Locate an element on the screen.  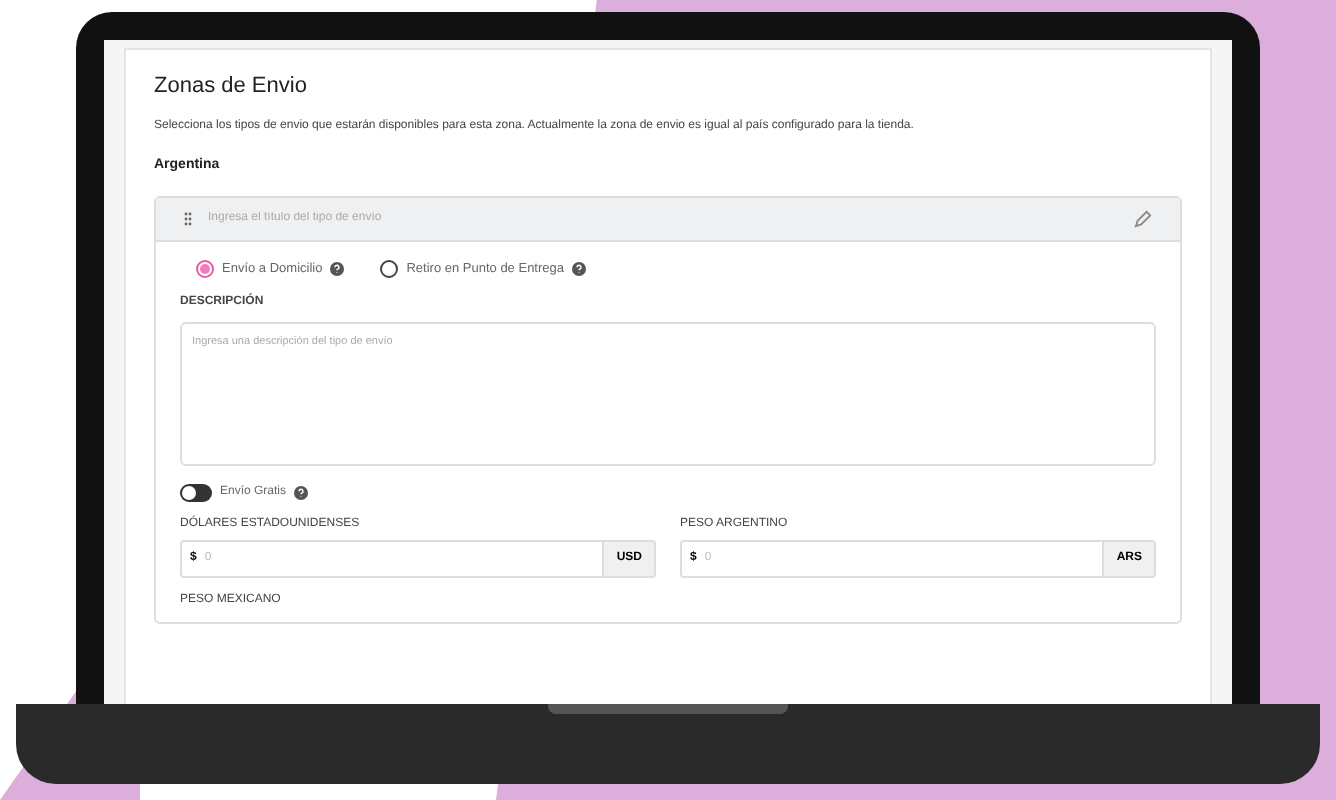
section-title: Zonas de Envio is located at coordinates (231, 87).